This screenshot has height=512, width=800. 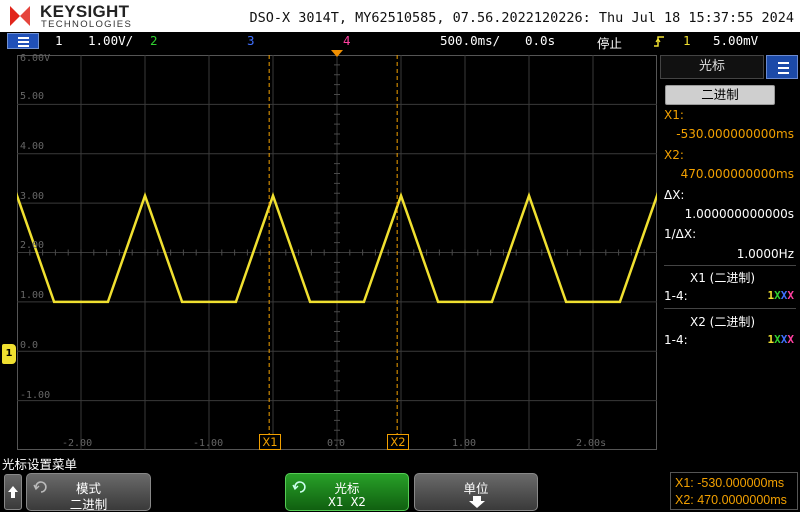 What do you see at coordinates (35, 58) in the screenshot?
I see `y-axis-label-6v: 6.00V` at bounding box center [35, 58].